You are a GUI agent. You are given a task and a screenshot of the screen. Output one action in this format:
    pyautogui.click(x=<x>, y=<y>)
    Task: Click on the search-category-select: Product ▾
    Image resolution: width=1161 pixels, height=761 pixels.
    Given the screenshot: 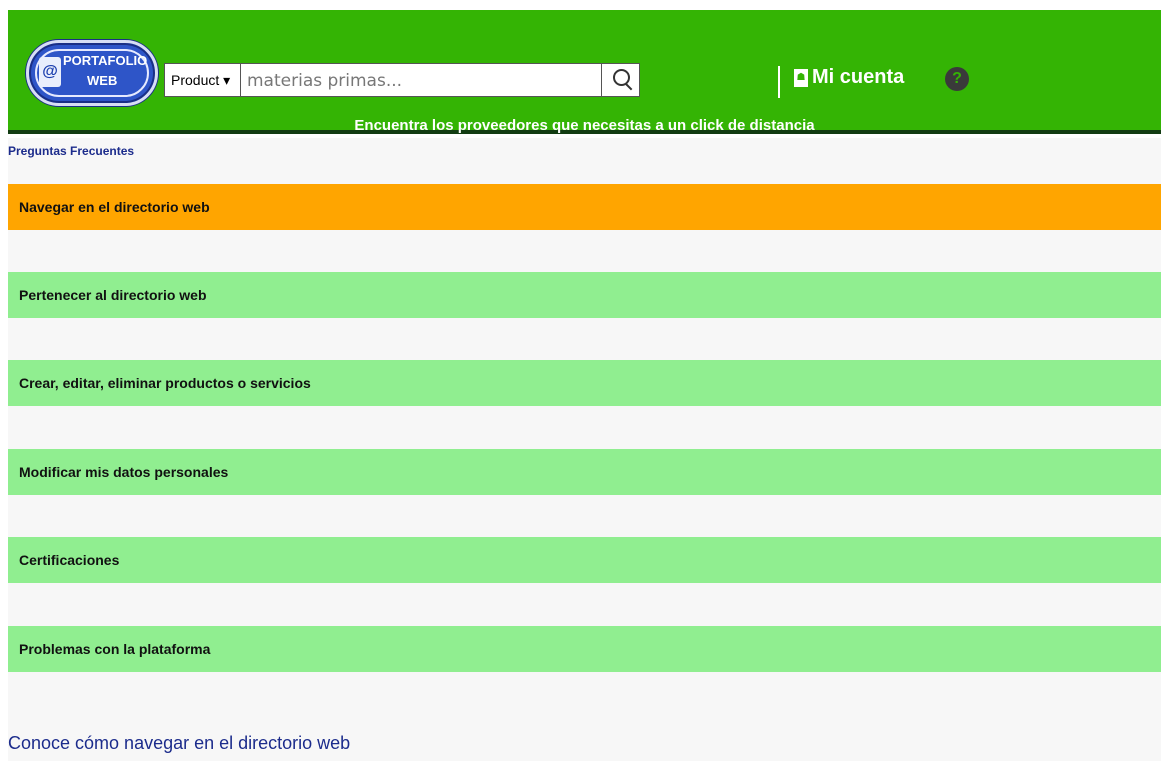 What is the action you would take?
    pyautogui.click(x=203, y=80)
    